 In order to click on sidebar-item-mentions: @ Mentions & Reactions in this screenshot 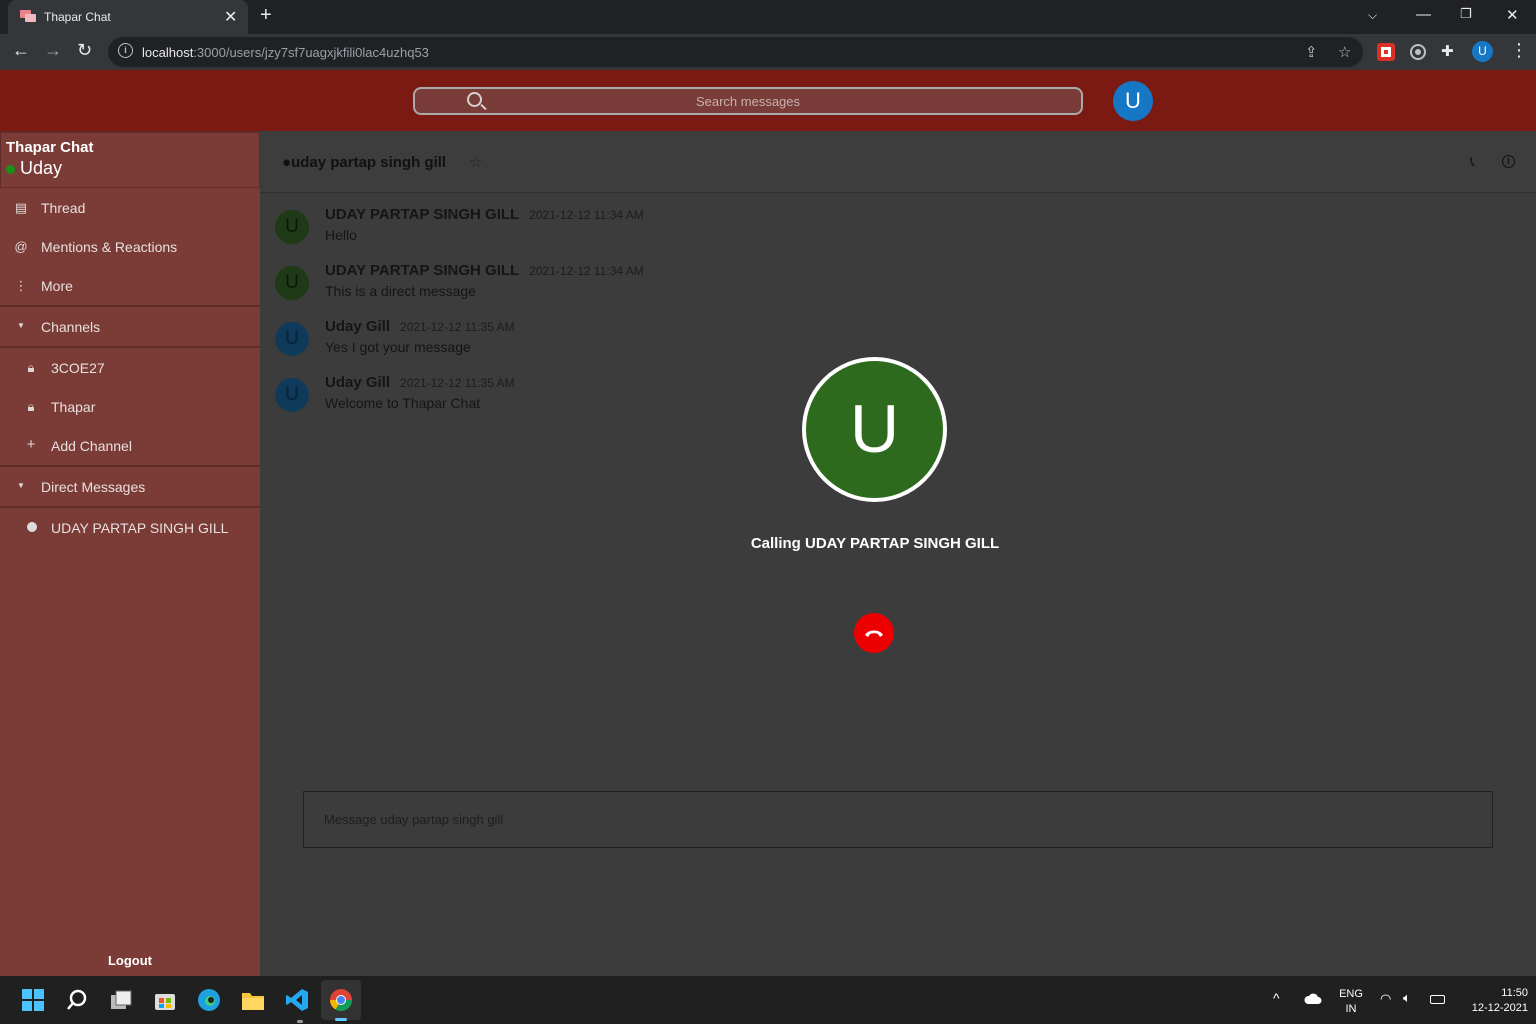, I will do `click(130, 246)`.